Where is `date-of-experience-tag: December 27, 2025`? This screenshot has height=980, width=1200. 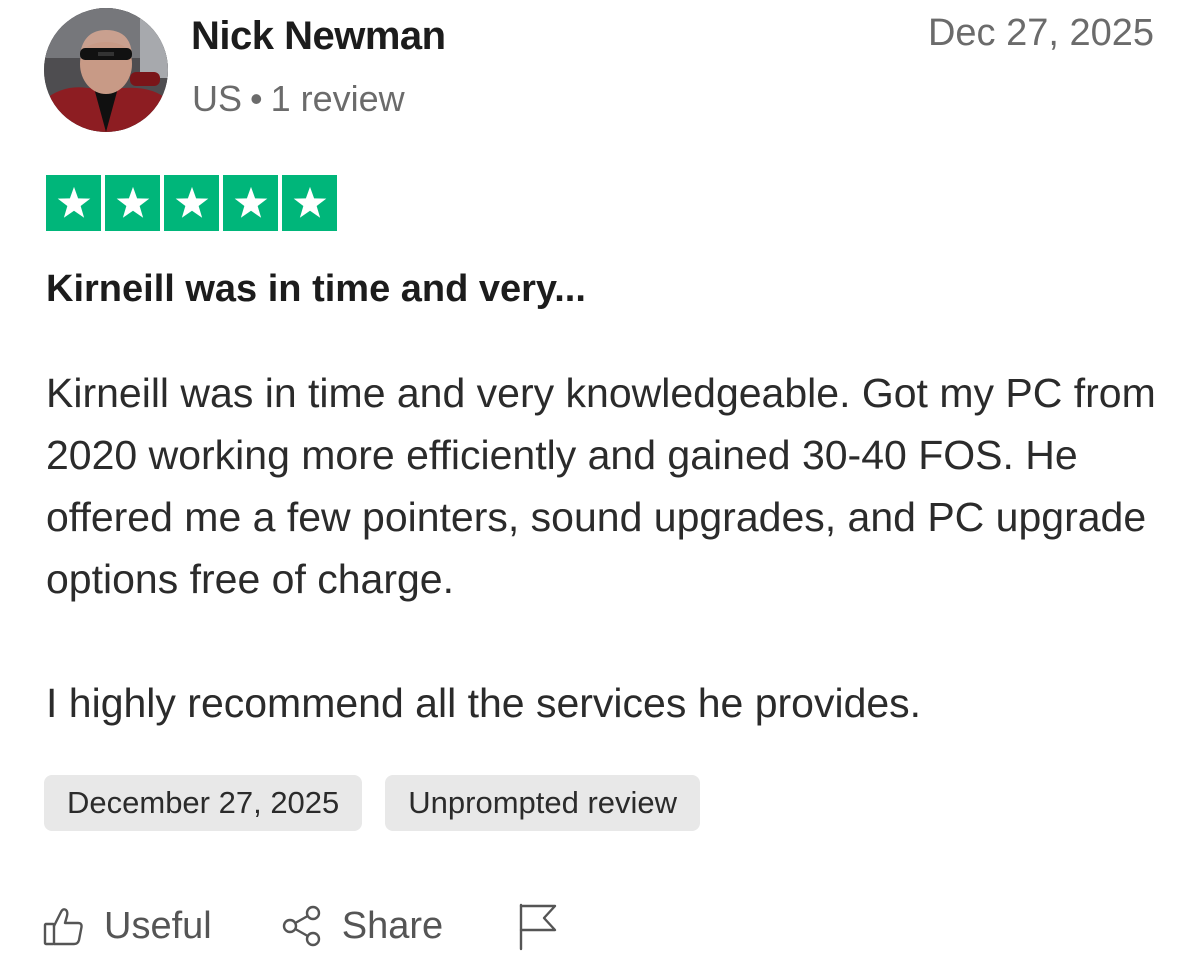
date-of-experience-tag: December 27, 2025 is located at coordinates (203, 803).